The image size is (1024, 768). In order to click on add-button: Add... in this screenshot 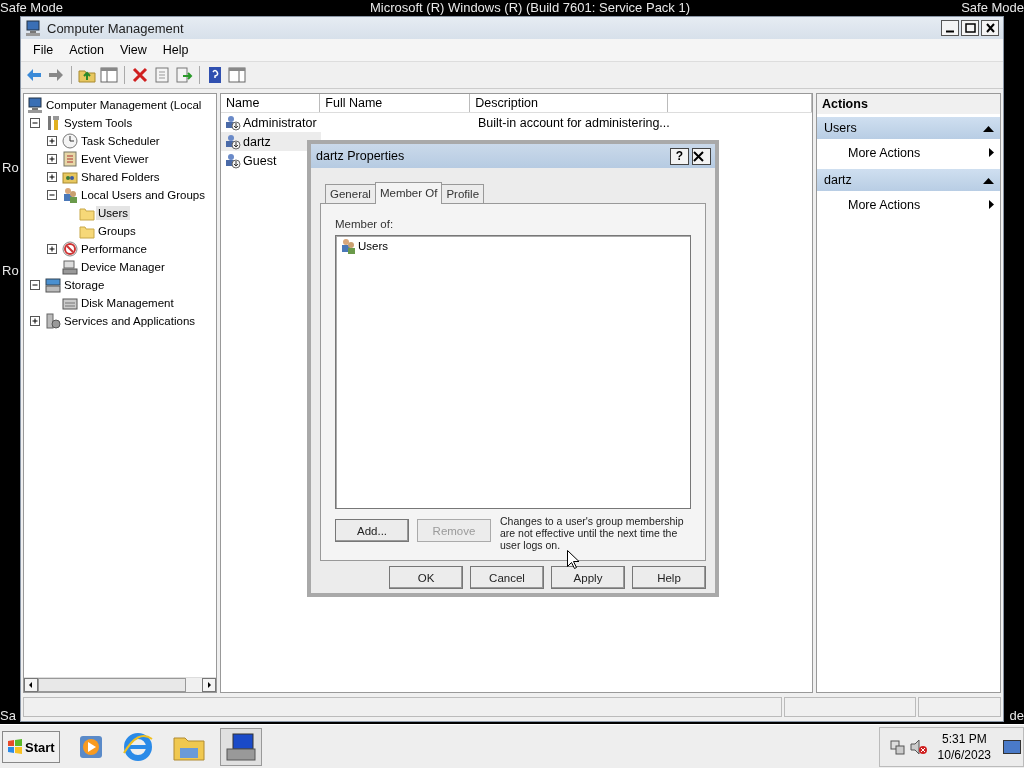, I will do `click(372, 530)`.